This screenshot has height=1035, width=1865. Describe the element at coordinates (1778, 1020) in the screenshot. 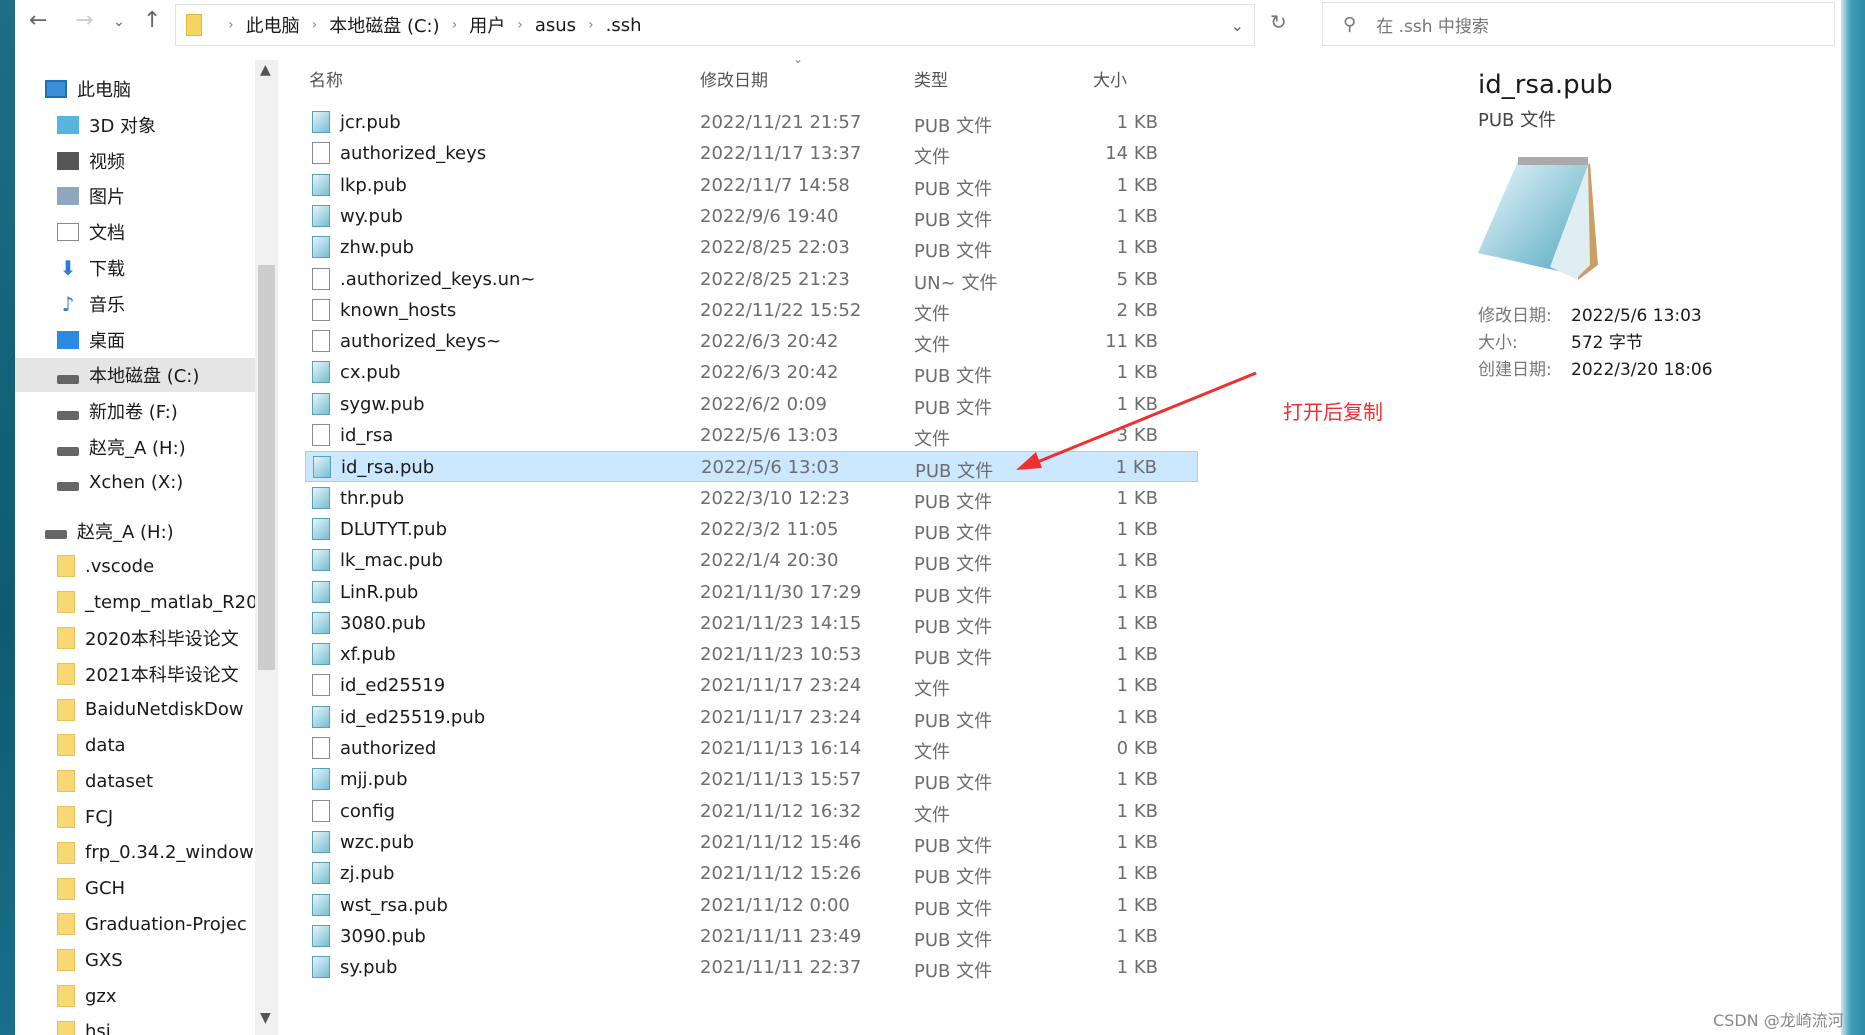

I see `watermark: CSDN @龙崎流河` at that location.